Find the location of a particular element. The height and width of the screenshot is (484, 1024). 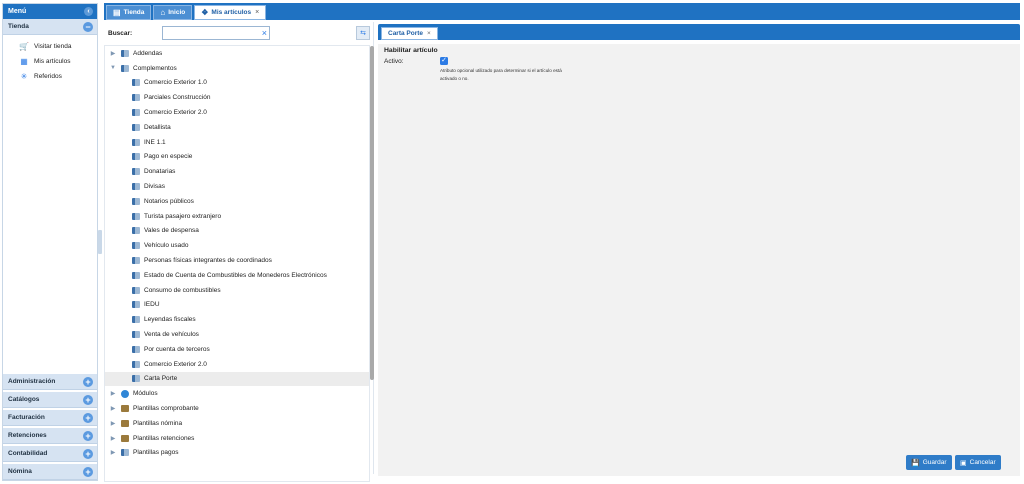

tree-node: Vales de despensa is located at coordinates (237, 231).